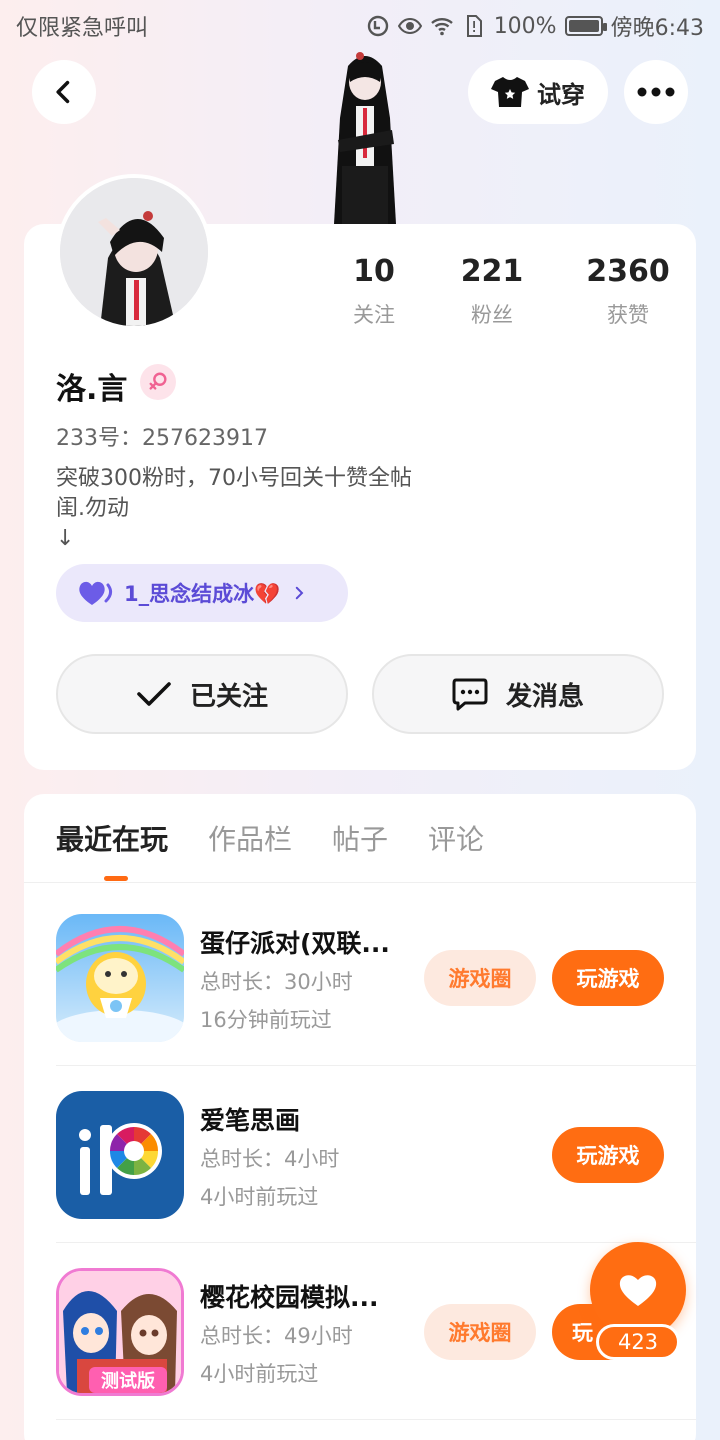 The image size is (720, 1440). Describe the element at coordinates (120, 1332) in the screenshot. I see `game-icon-sakura-school: 测试版` at that location.